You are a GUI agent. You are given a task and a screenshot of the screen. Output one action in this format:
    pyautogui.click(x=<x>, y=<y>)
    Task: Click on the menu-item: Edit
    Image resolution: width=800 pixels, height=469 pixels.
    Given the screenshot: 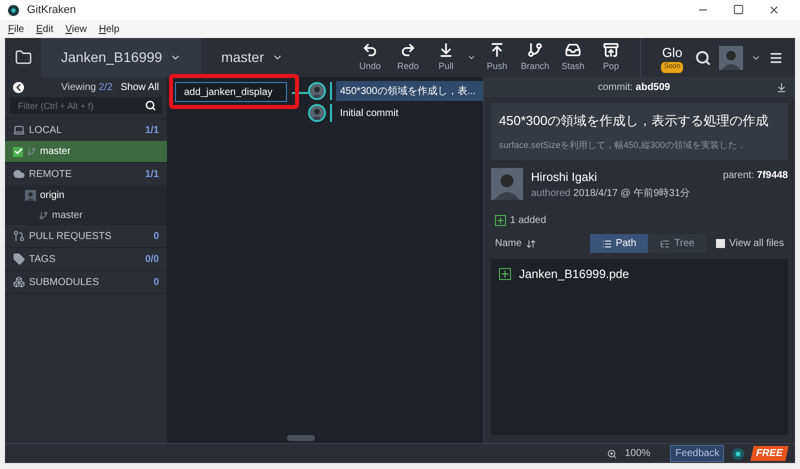 What is the action you would take?
    pyautogui.click(x=45, y=29)
    